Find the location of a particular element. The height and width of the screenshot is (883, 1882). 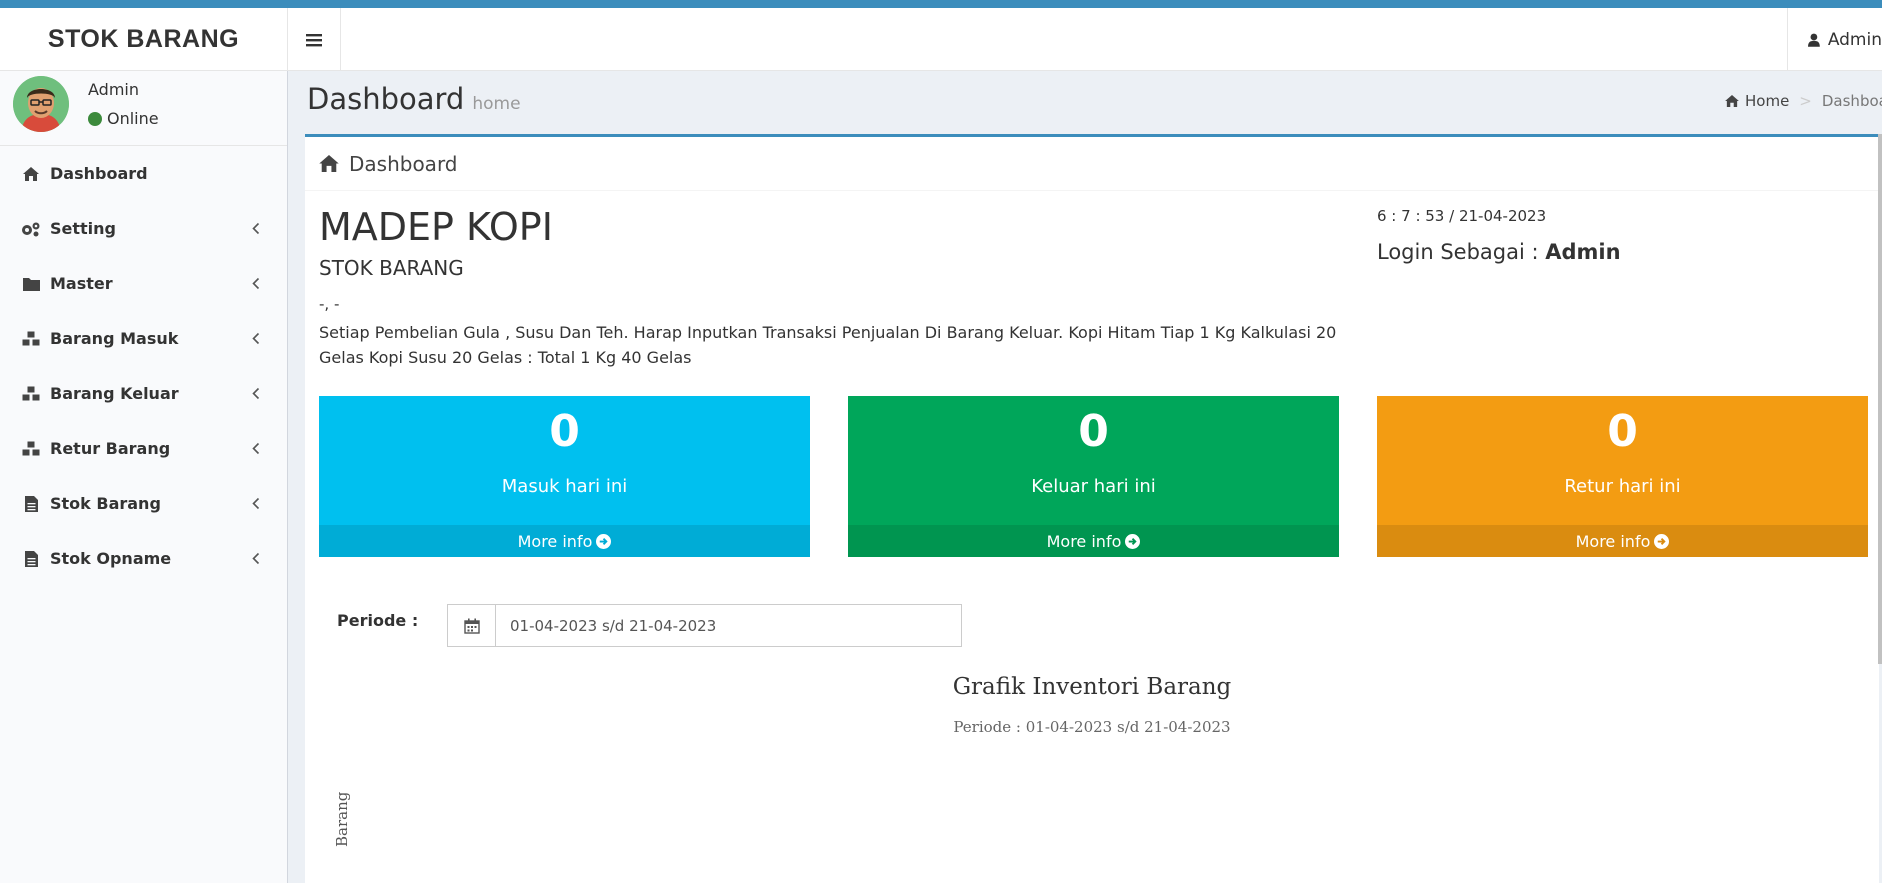

sidebar-item-dashboard: Dashboard is located at coordinates (143, 173).